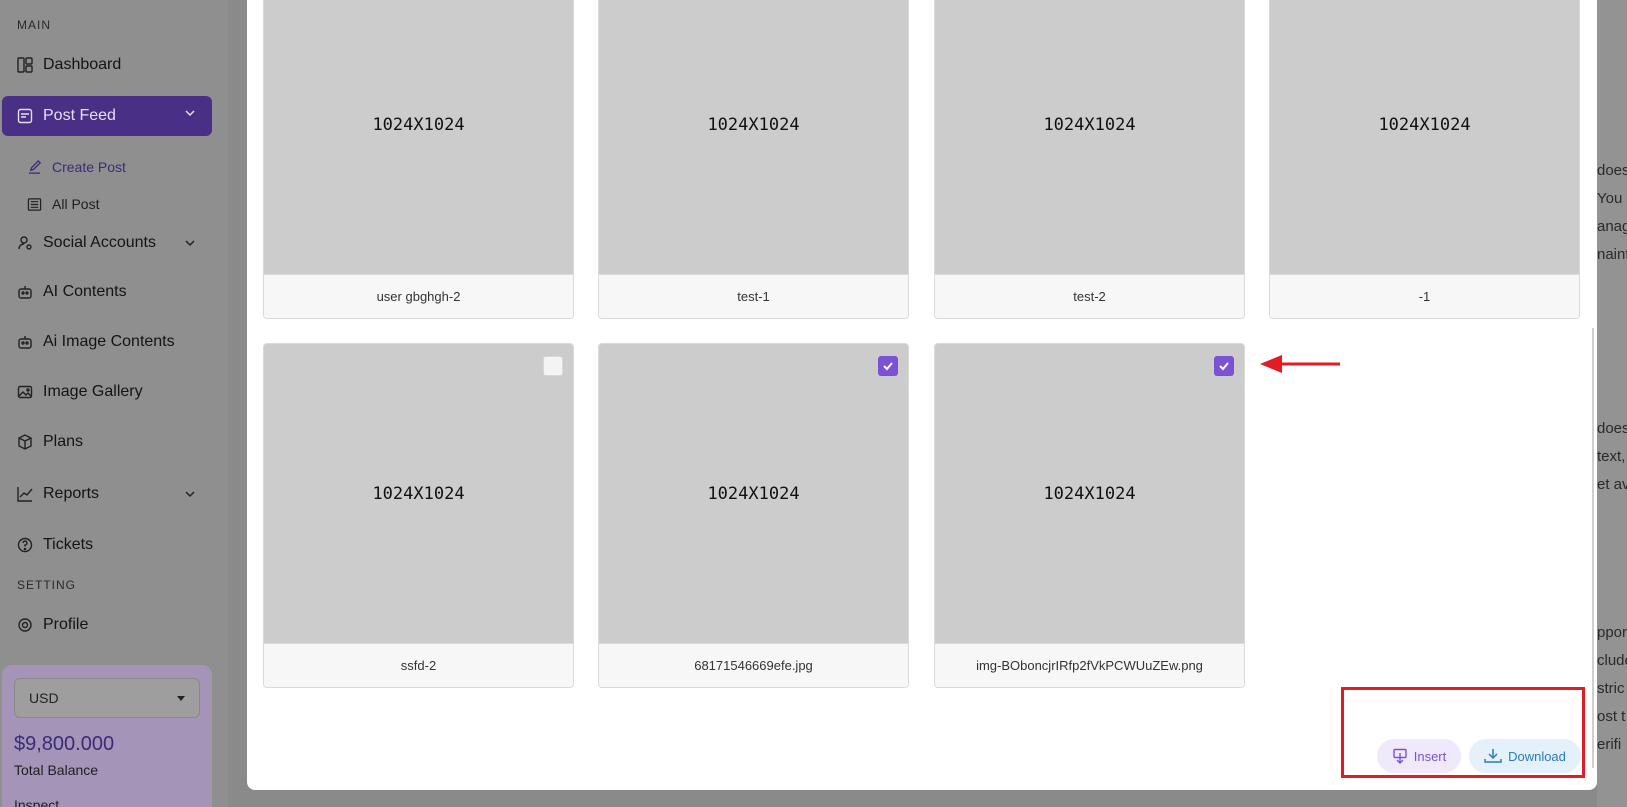  I want to click on image-card: 1024X1024 user gbghgh-2, so click(418, 159).